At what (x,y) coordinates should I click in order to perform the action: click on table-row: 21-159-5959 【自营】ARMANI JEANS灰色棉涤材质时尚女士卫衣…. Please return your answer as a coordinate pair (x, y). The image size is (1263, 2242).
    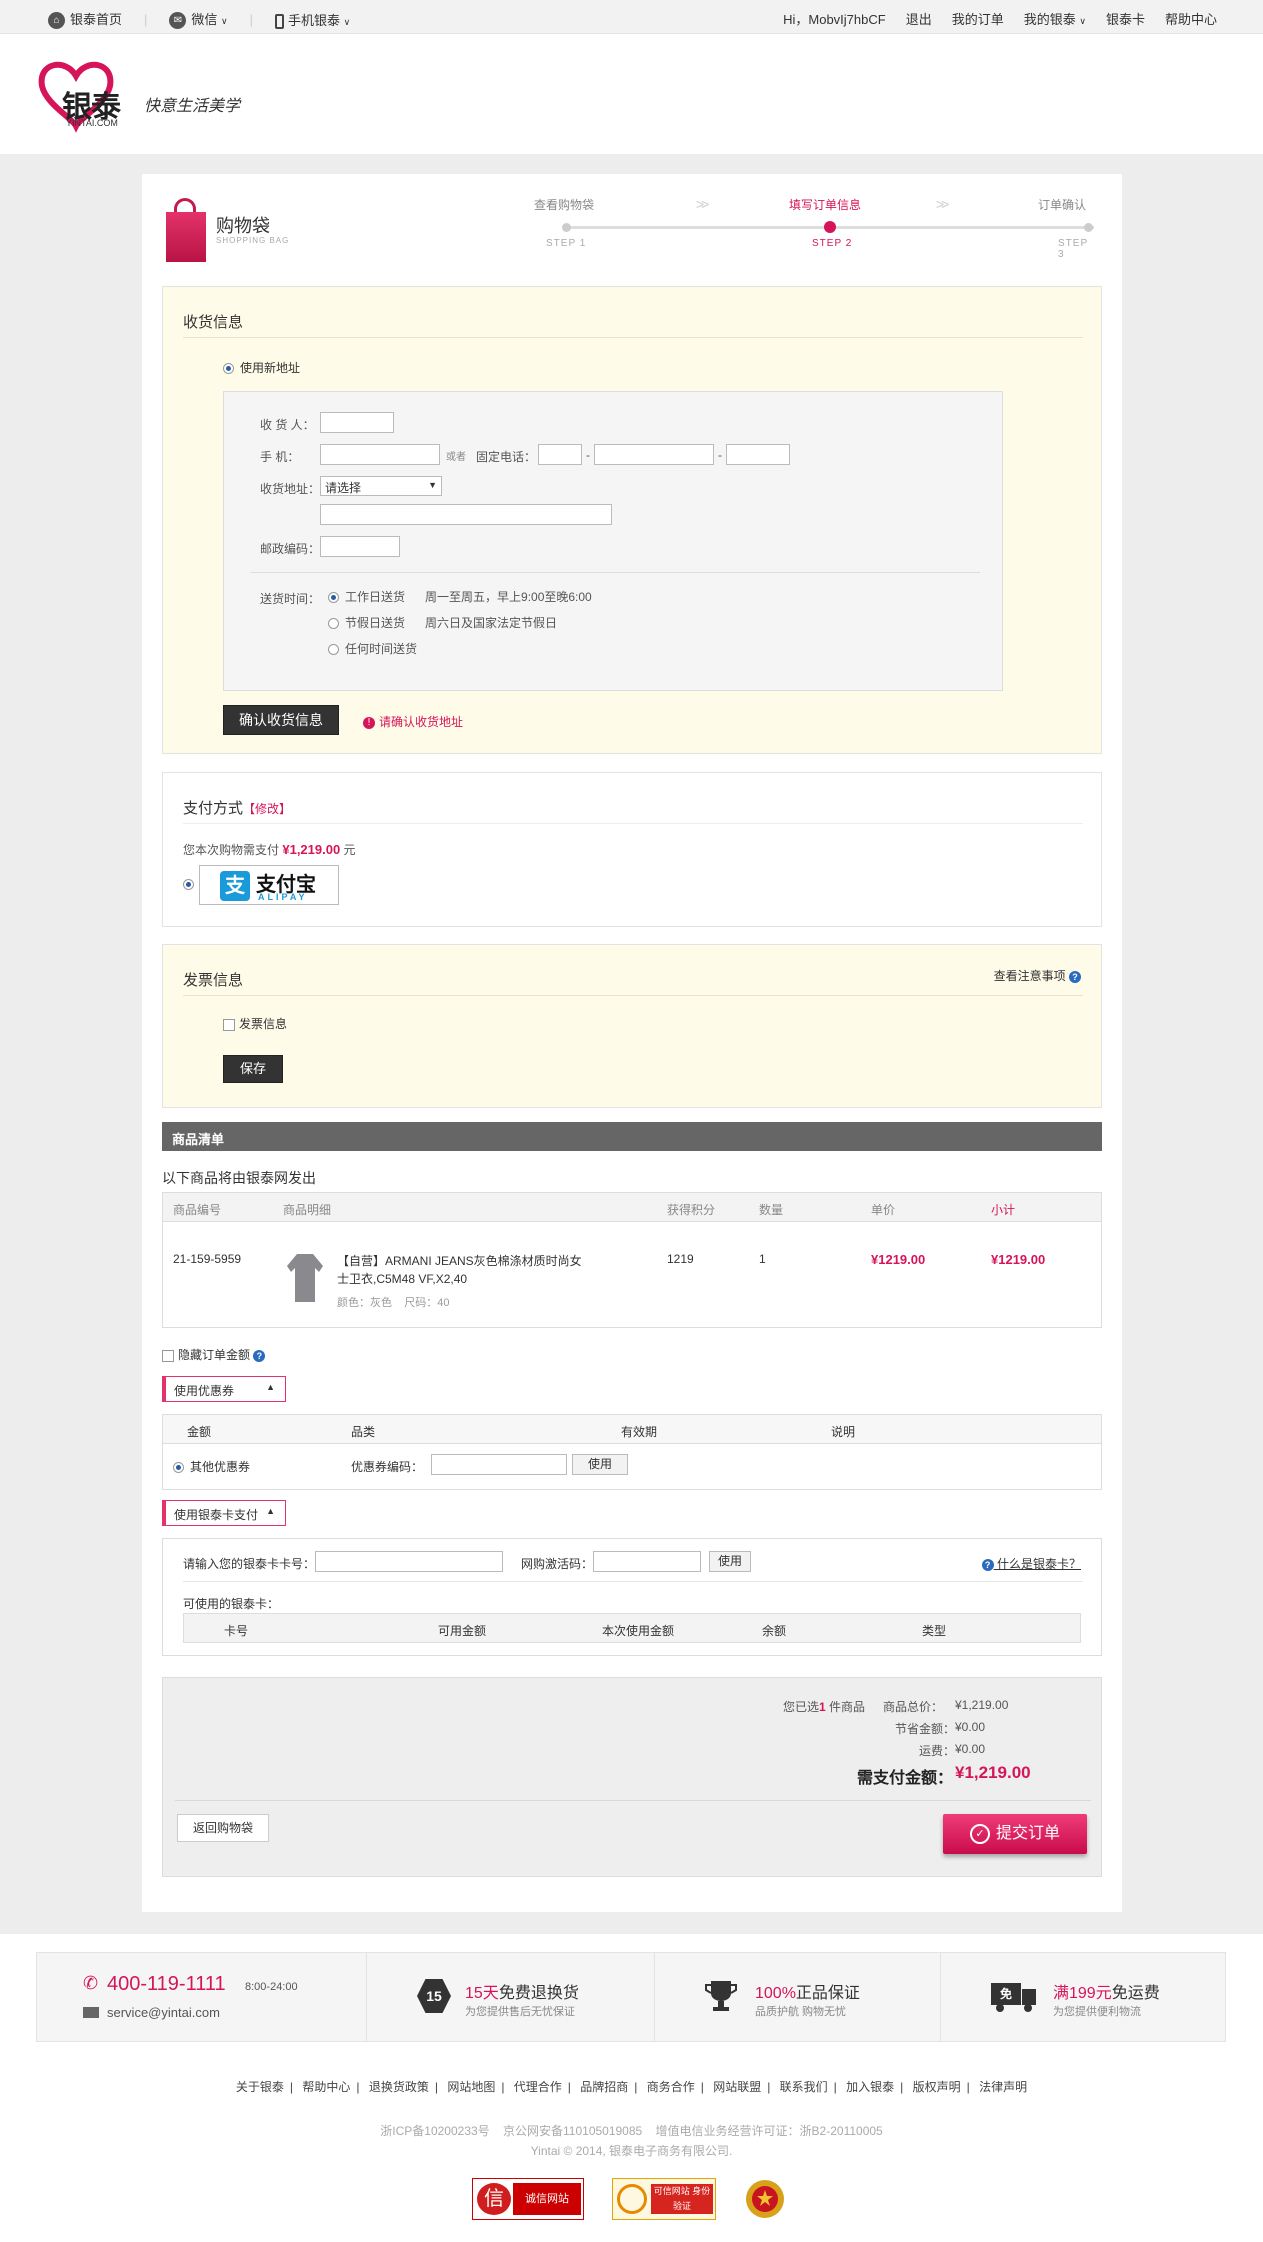
    Looking at the image, I should click on (632, 1275).